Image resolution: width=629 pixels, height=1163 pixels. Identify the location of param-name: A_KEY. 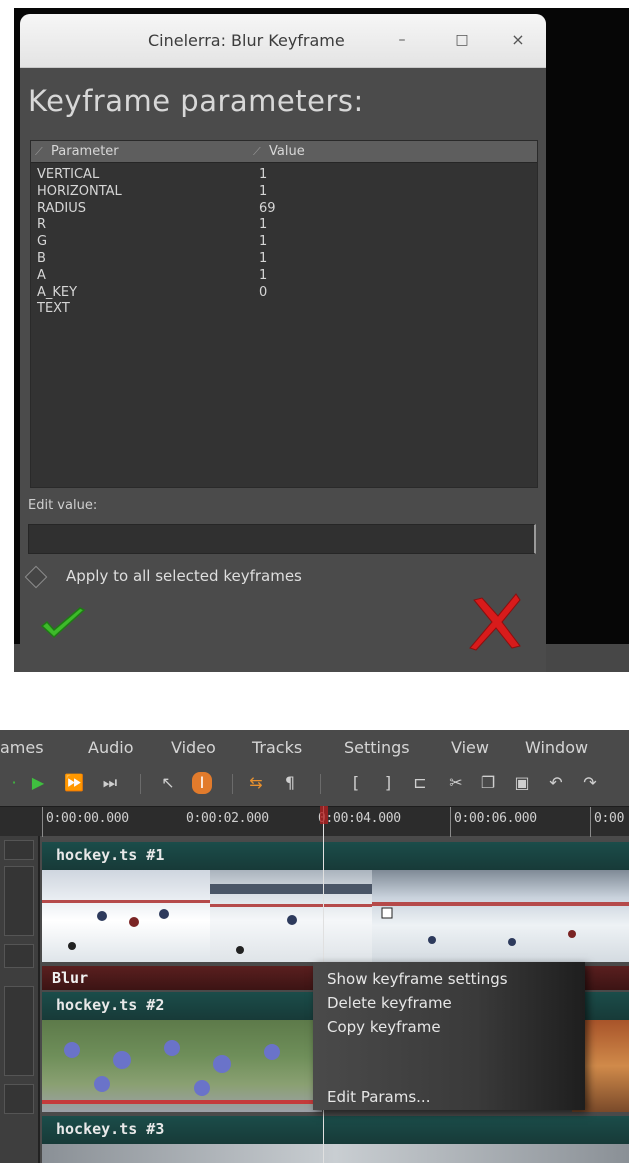
(57, 292).